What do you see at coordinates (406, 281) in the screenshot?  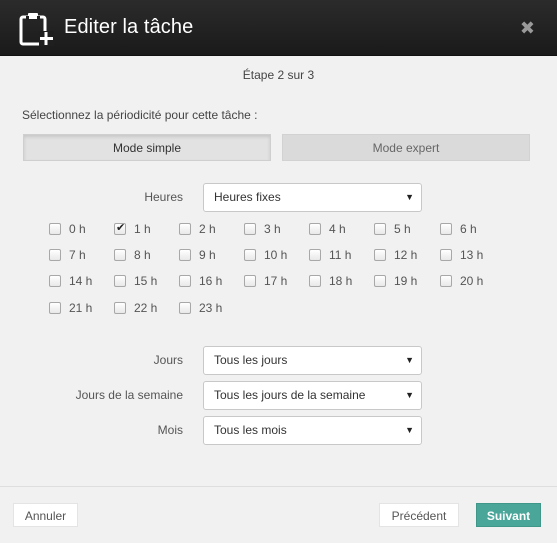 I see `hour-label: 19 h` at bounding box center [406, 281].